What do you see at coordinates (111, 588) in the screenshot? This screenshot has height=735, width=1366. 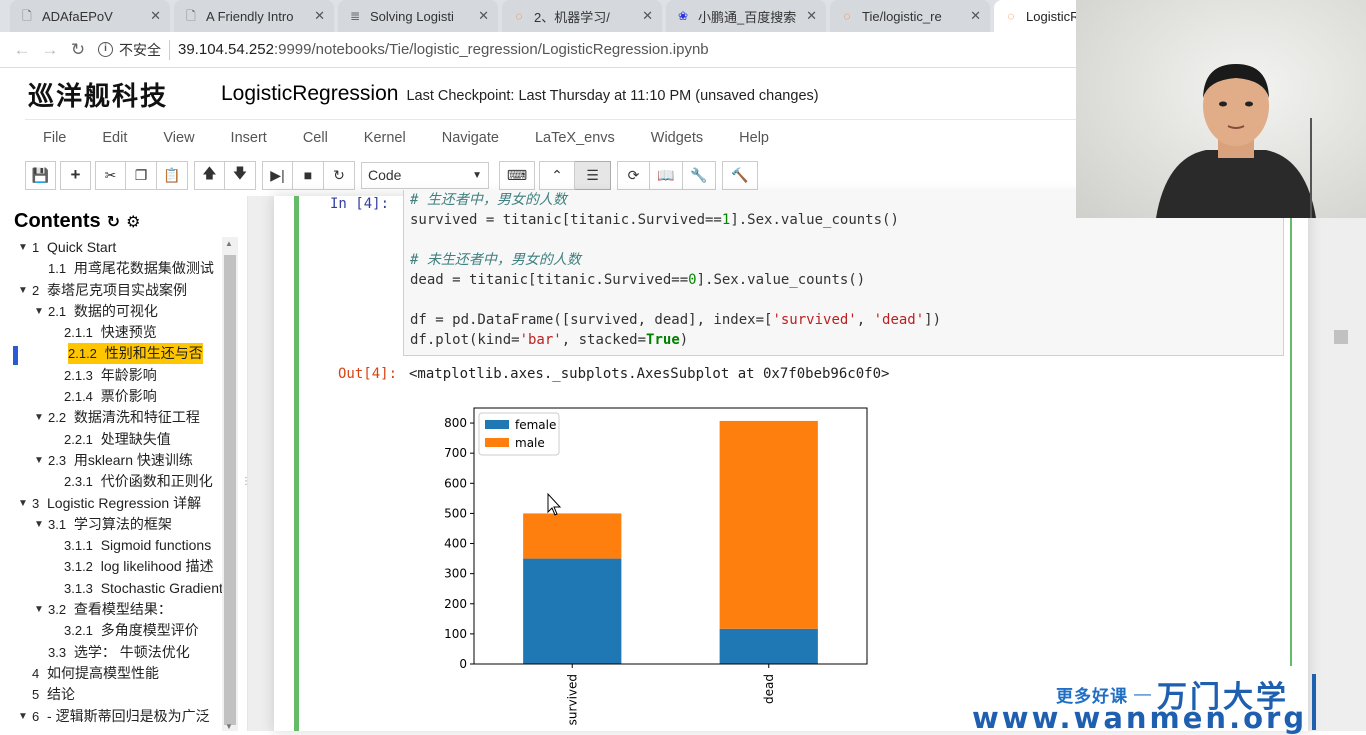 I see `toc-item: 3.1.3 Stochastic Gradient` at bounding box center [111, 588].